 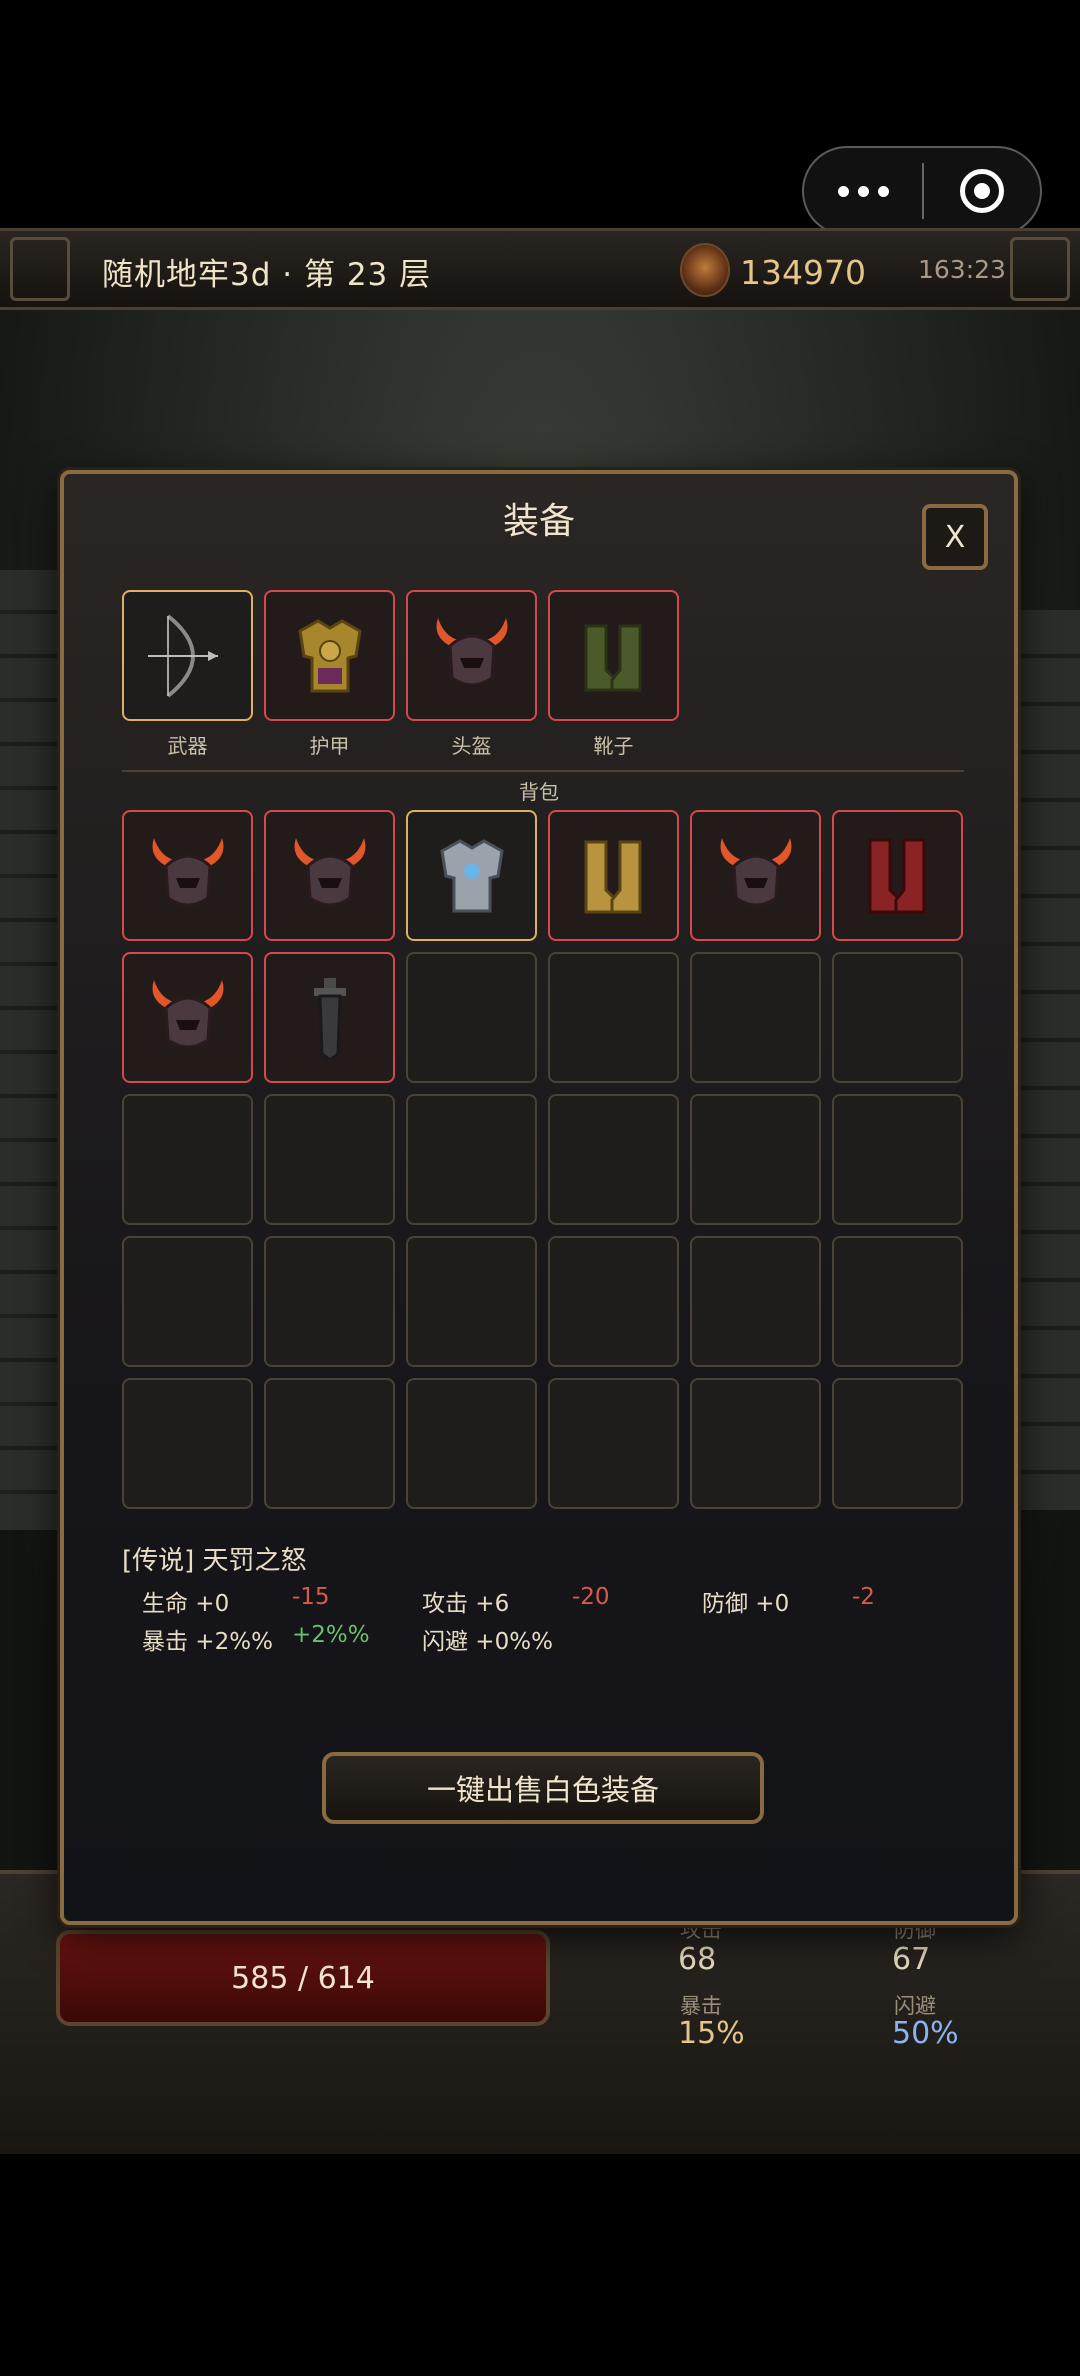 What do you see at coordinates (863, 1597) in the screenshot?
I see `stat-def-diff: -2` at bounding box center [863, 1597].